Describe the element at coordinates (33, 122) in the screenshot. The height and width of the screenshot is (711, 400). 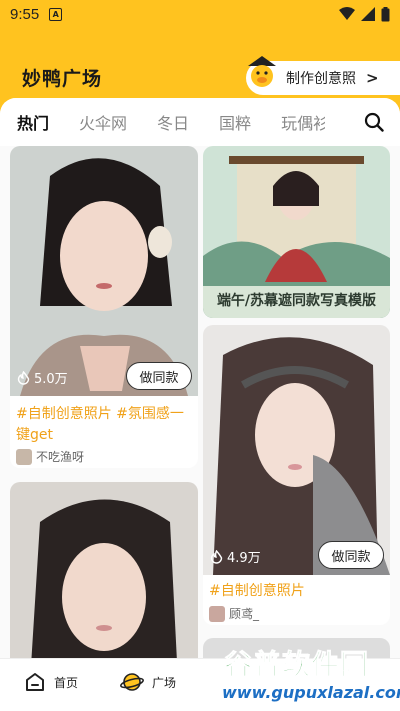
I see `tab-hot: 热门` at that location.